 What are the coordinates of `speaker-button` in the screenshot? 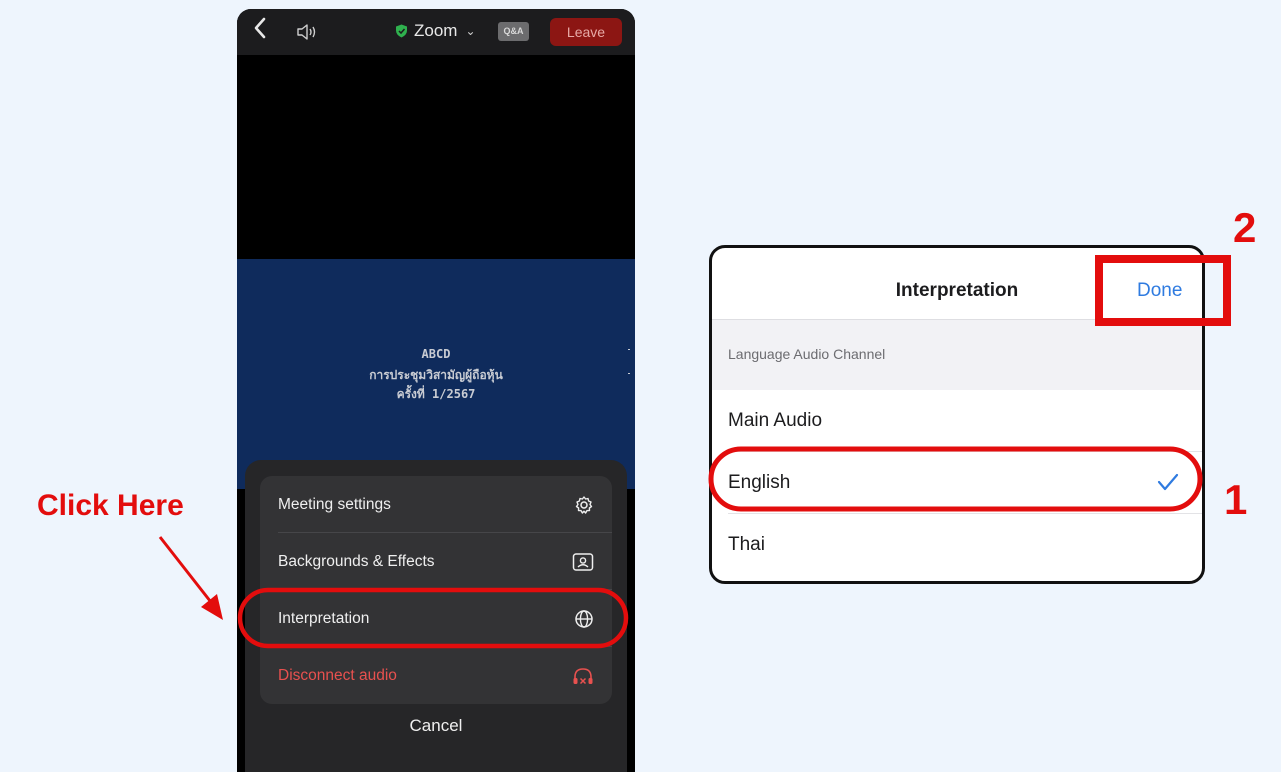 It's located at (308, 34).